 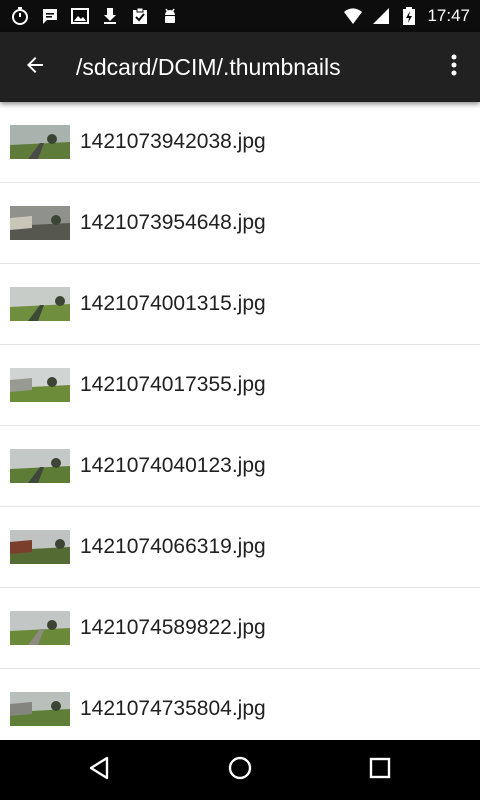 I want to click on current-path-title: /sdcard/DCIM/.thumbnails, so click(x=208, y=67).